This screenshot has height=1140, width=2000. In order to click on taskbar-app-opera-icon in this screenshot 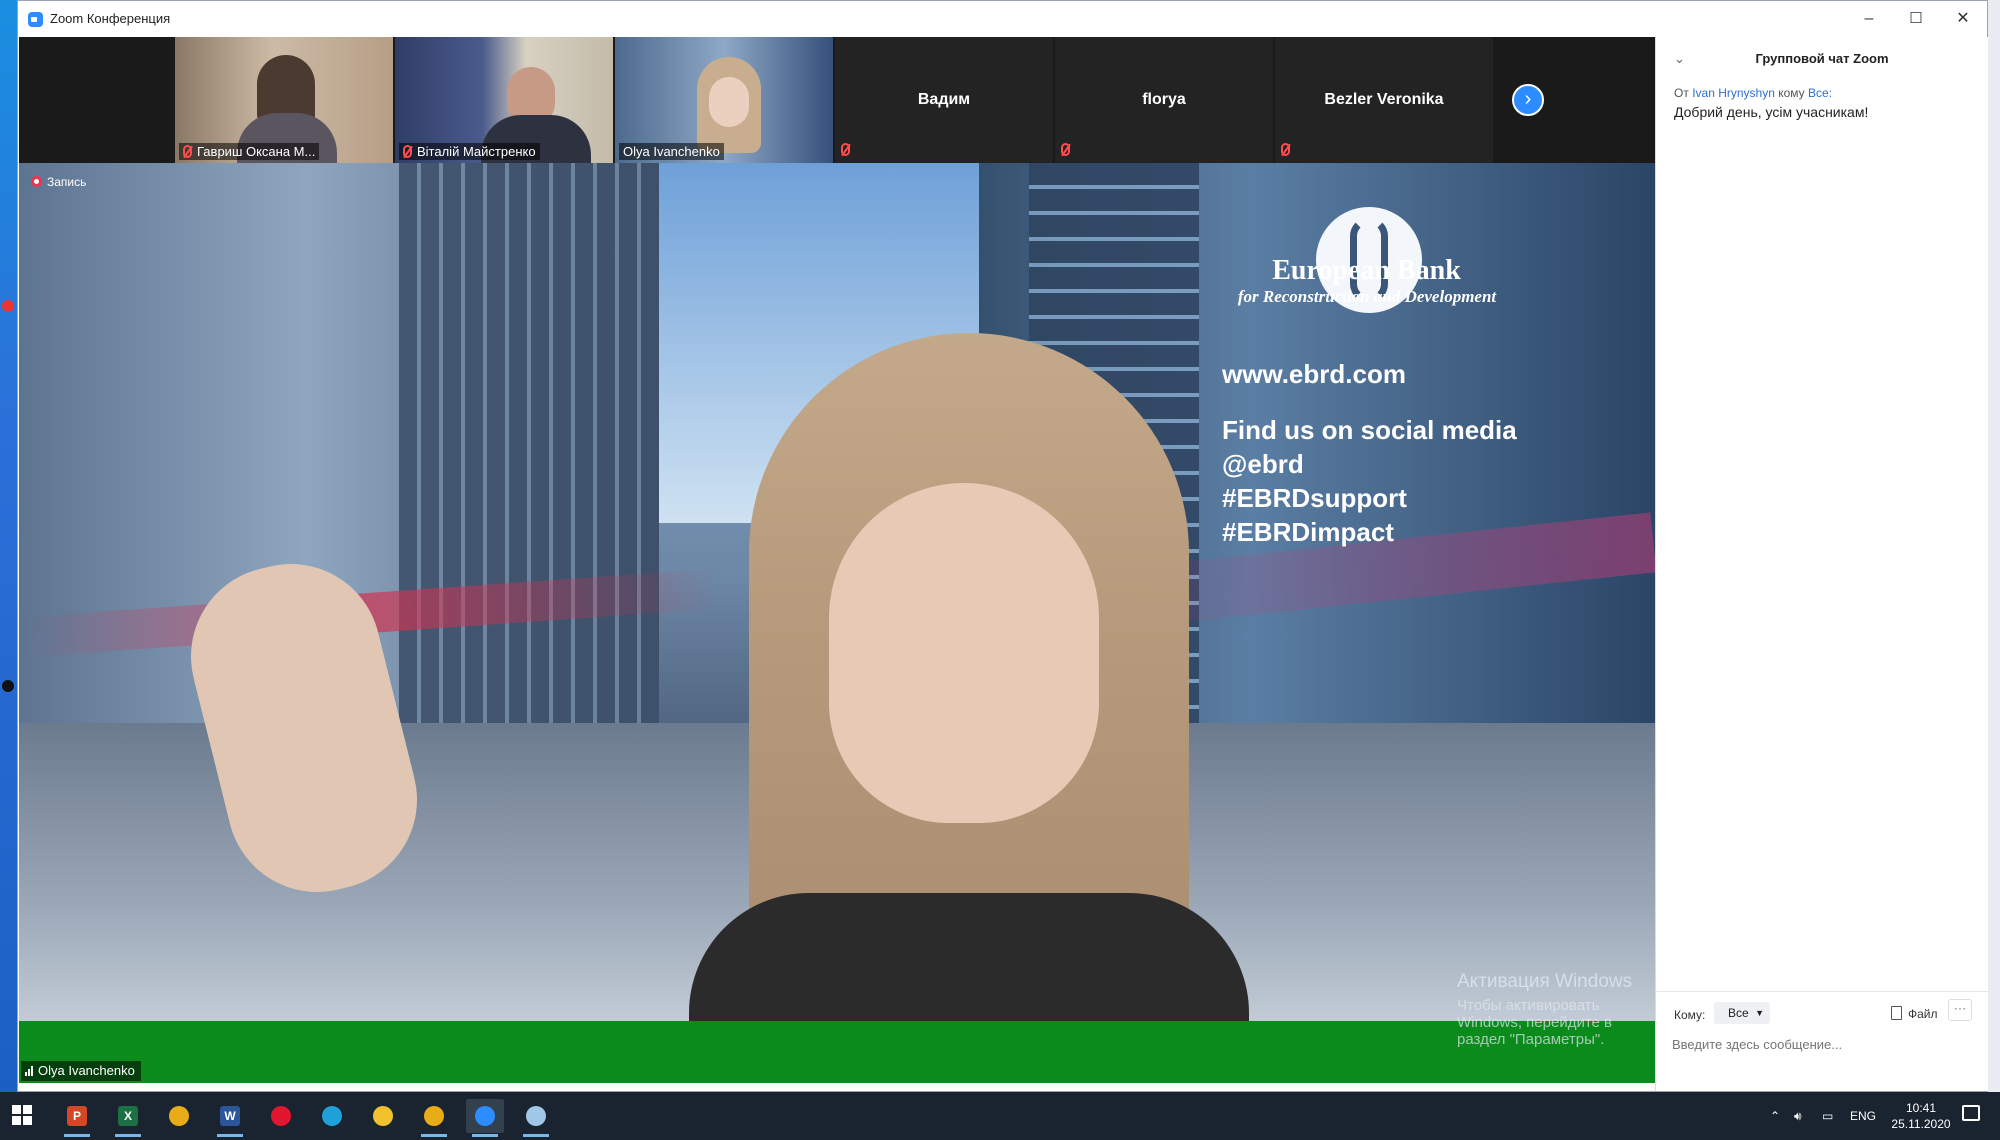, I will do `click(281, 1116)`.